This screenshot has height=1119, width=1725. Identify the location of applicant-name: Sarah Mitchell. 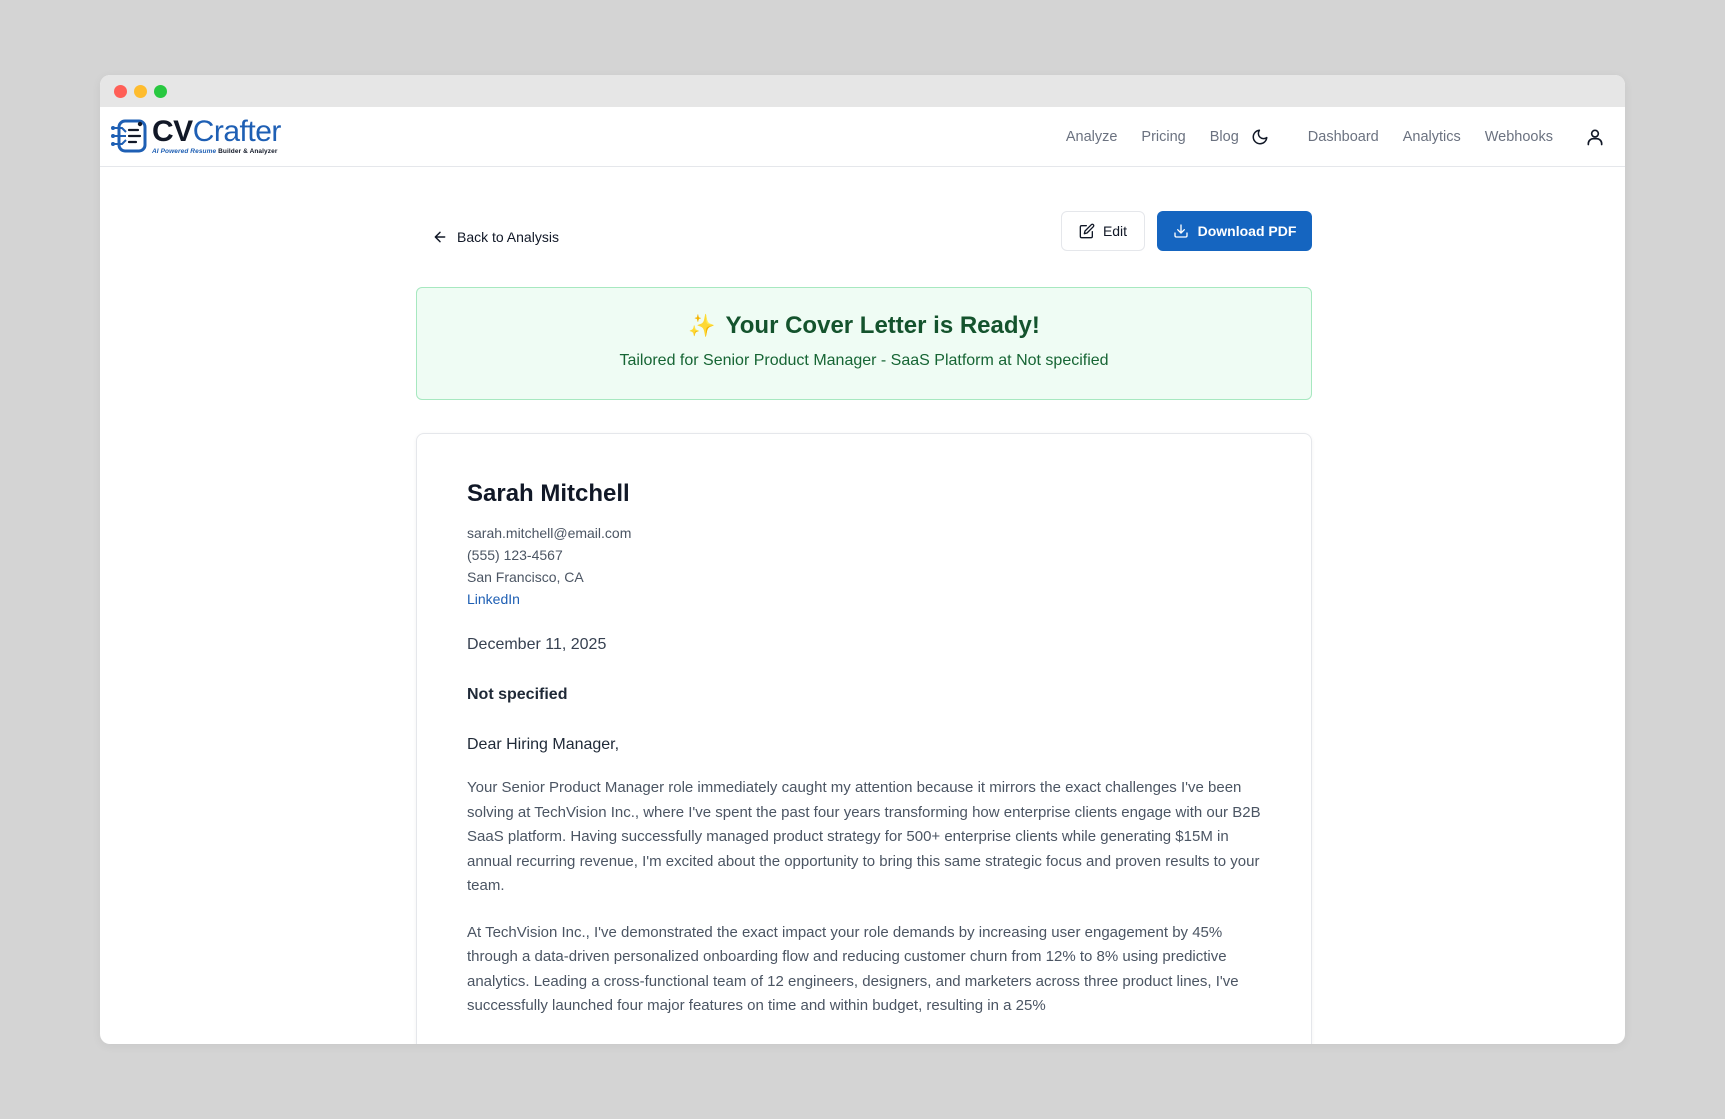
(548, 493).